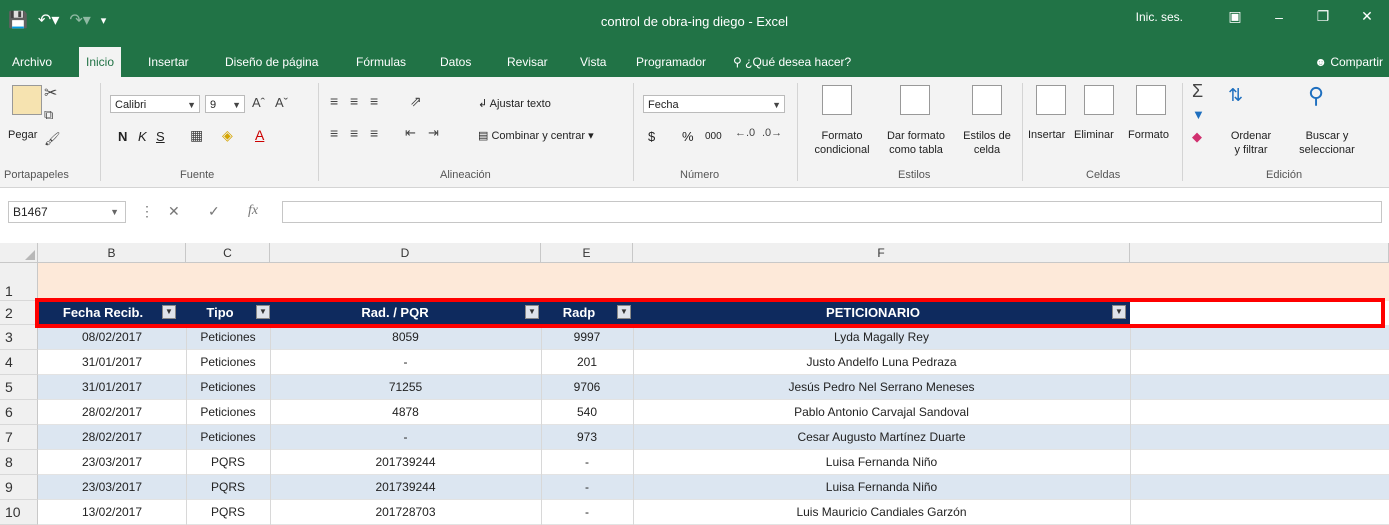  I want to click on cell-styles-icon, so click(987, 100).